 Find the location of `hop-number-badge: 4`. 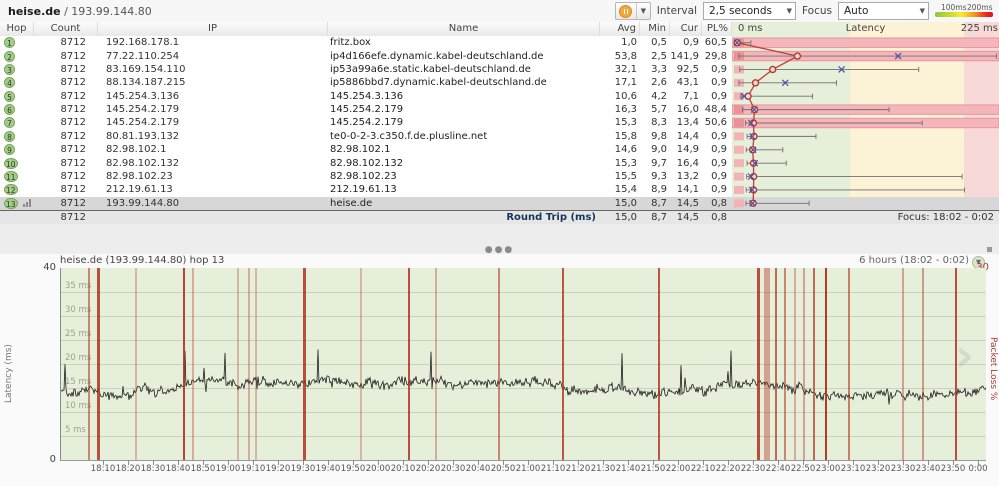

hop-number-badge: 4 is located at coordinates (9, 83).